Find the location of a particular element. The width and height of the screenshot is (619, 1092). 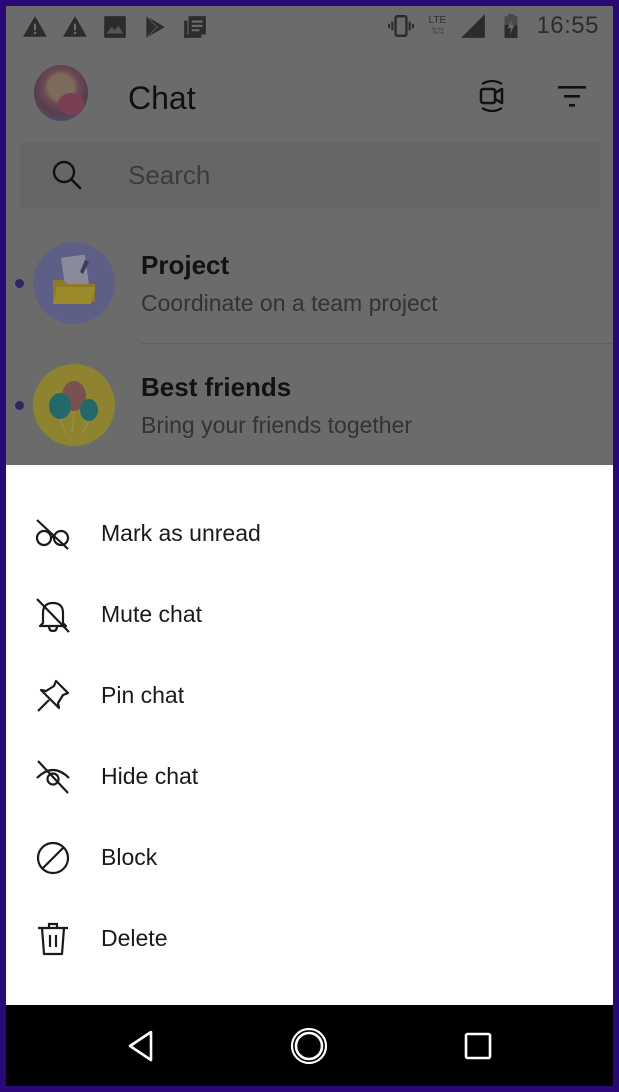

status-bar: LTE ⇅⇅ 16:55 is located at coordinates (309, 28).